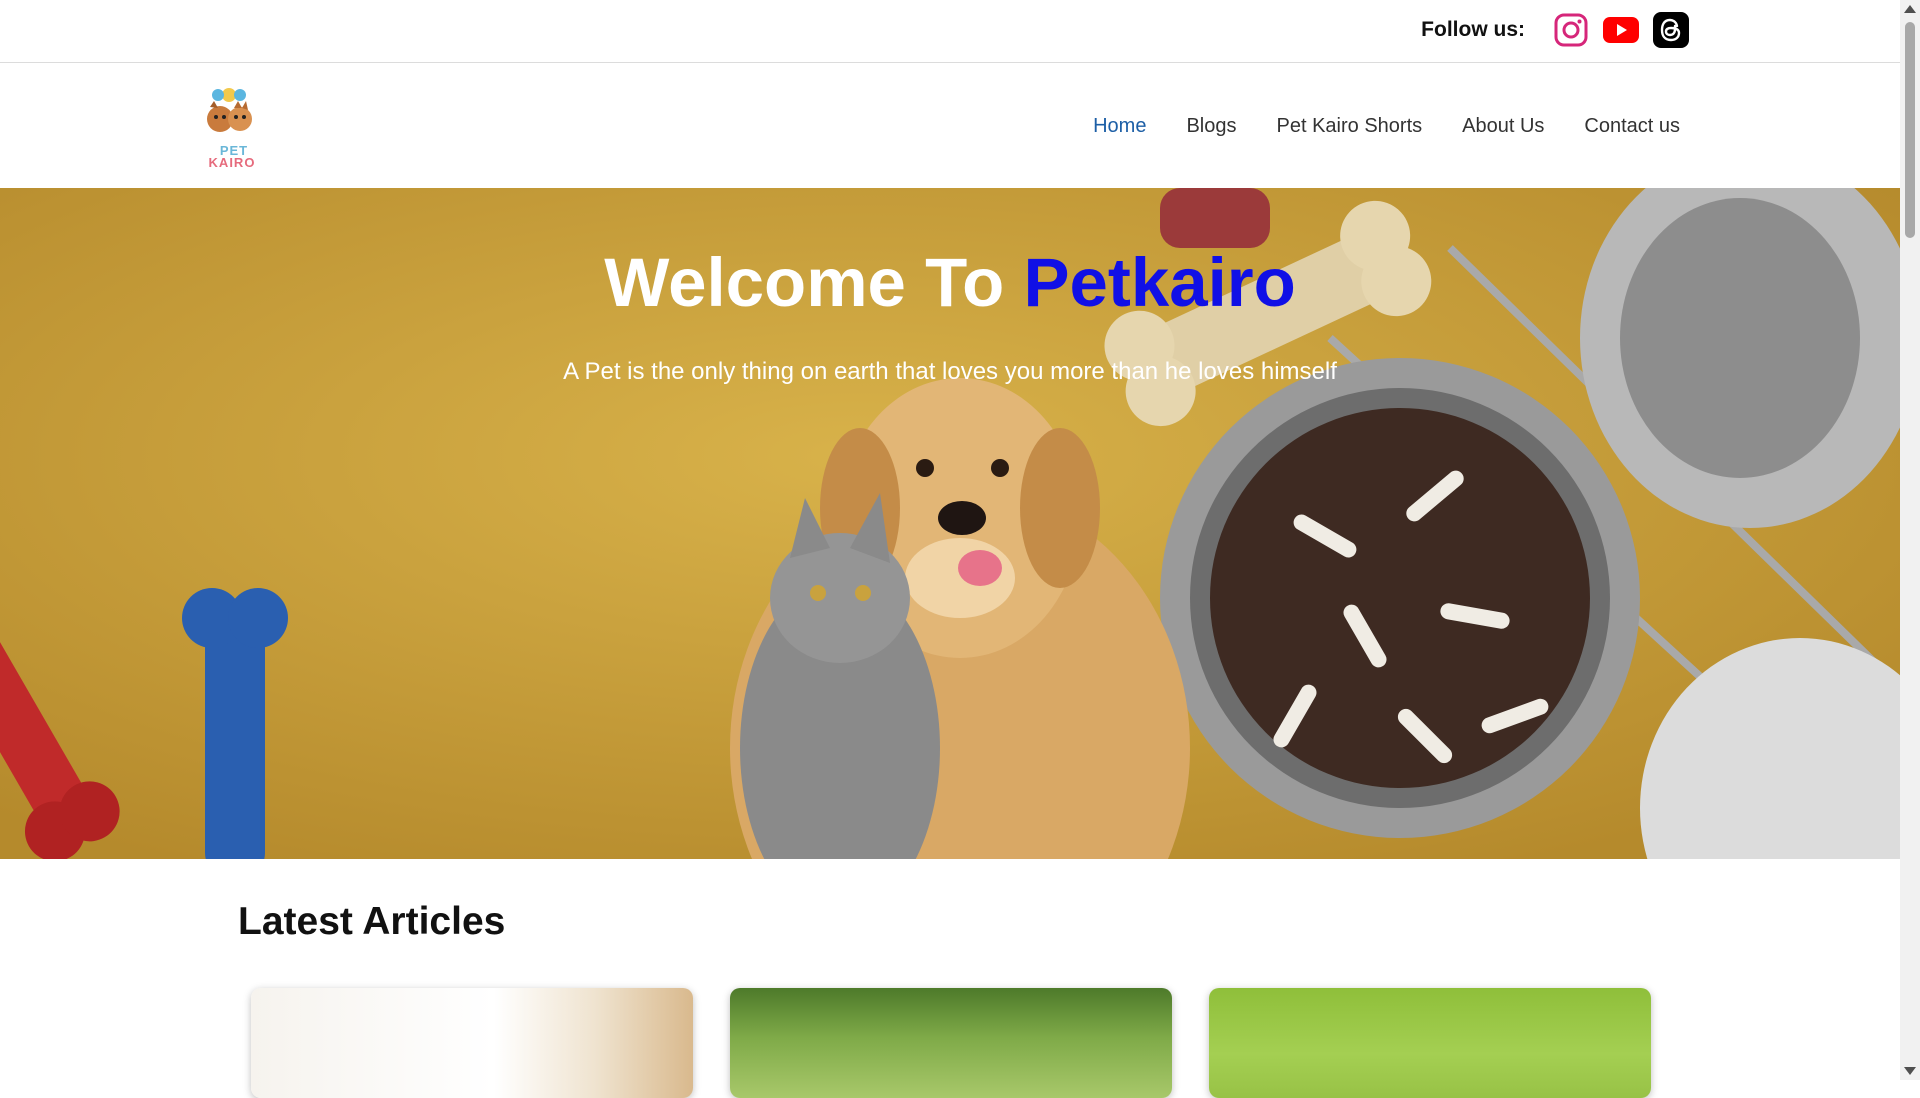 The height and width of the screenshot is (1098, 1920). What do you see at coordinates (1632, 126) in the screenshot?
I see `nav-contact-us: Contact us` at bounding box center [1632, 126].